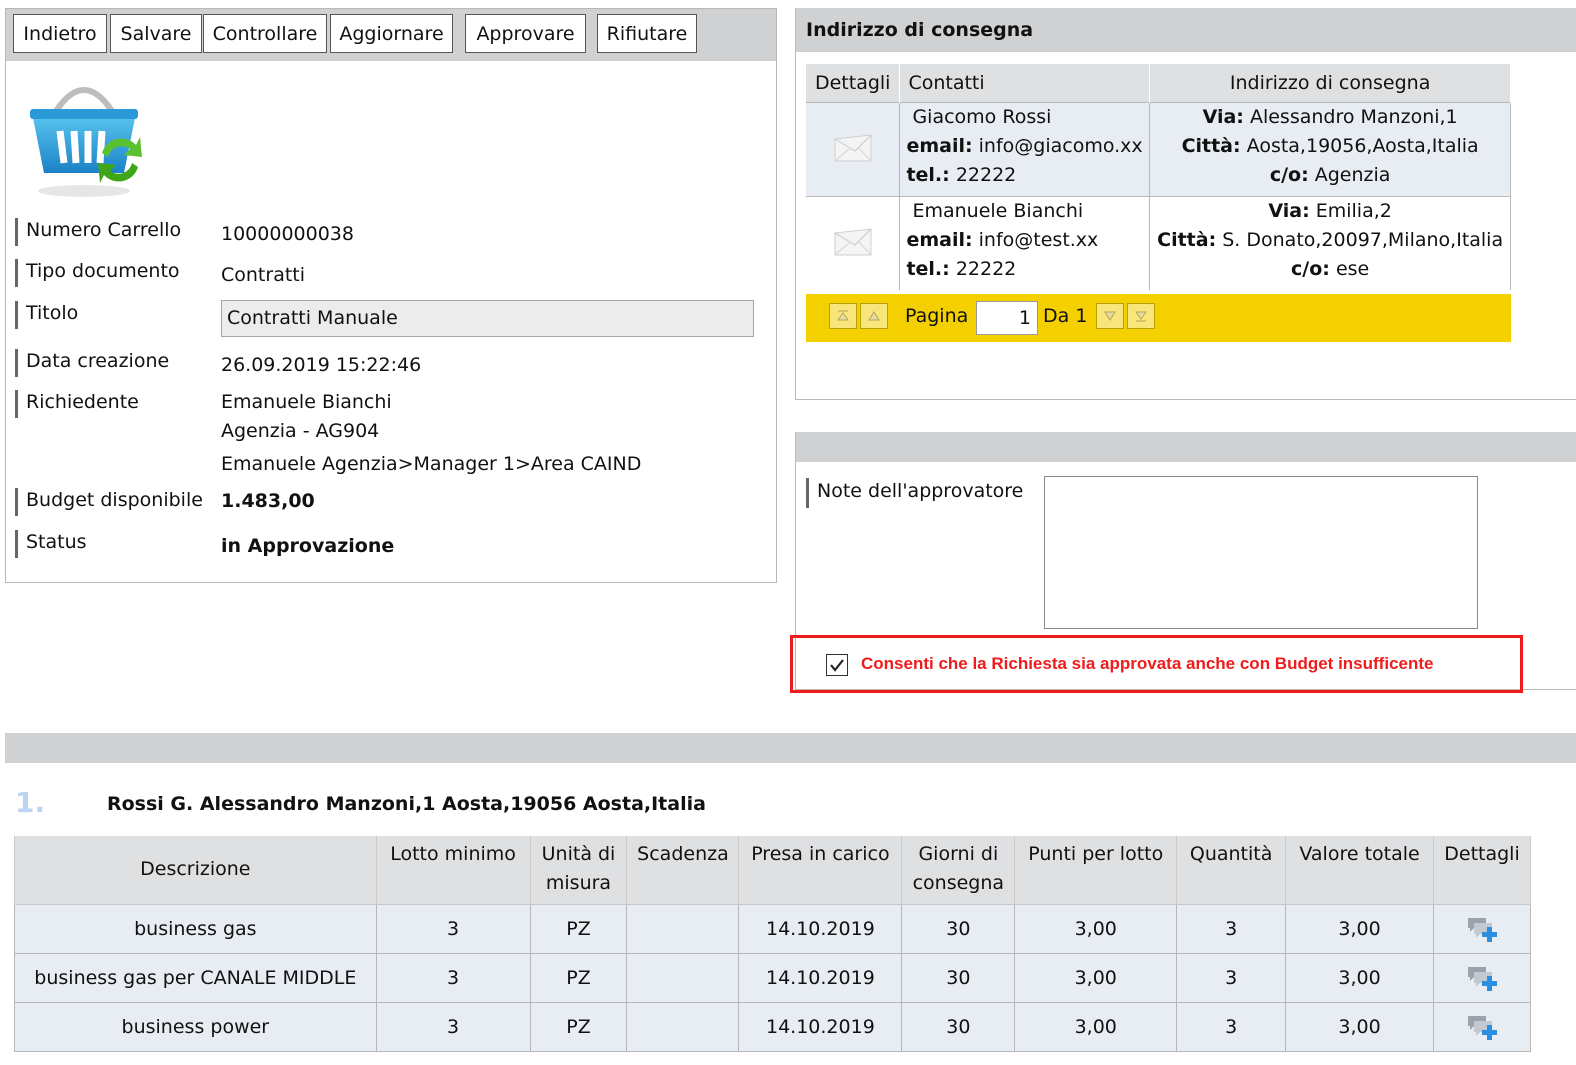  What do you see at coordinates (982, 116) in the screenshot?
I see `contact-name: Giacomo Rossi` at bounding box center [982, 116].